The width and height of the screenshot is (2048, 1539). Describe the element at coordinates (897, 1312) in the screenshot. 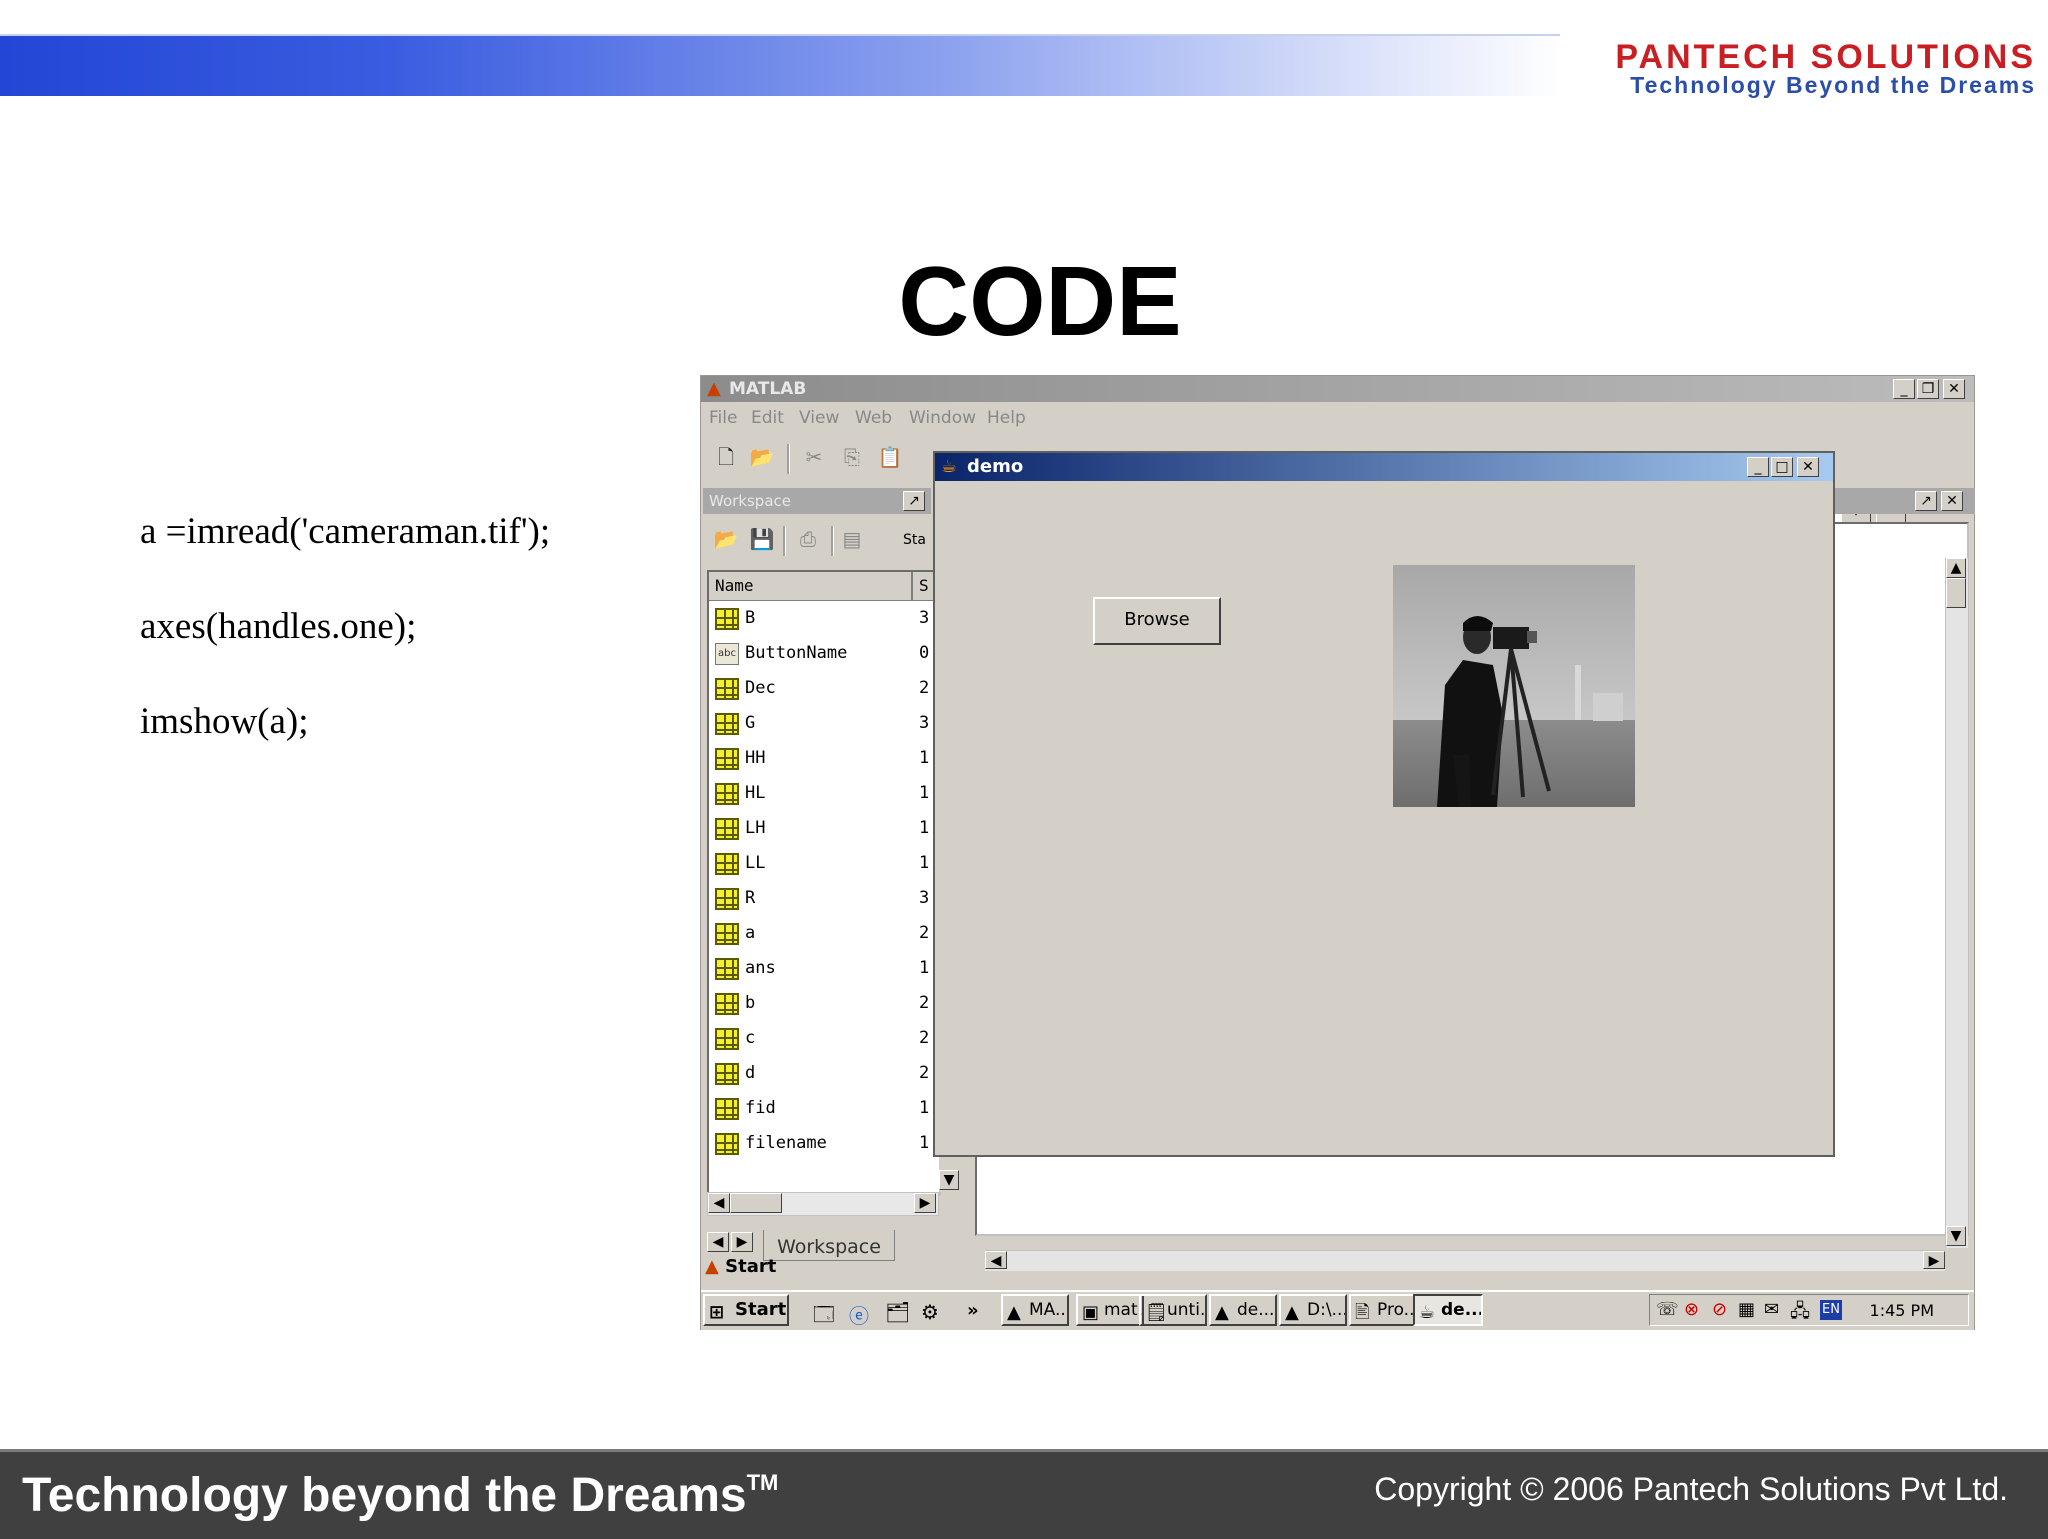

I see `explorer-icon: 🗂` at that location.